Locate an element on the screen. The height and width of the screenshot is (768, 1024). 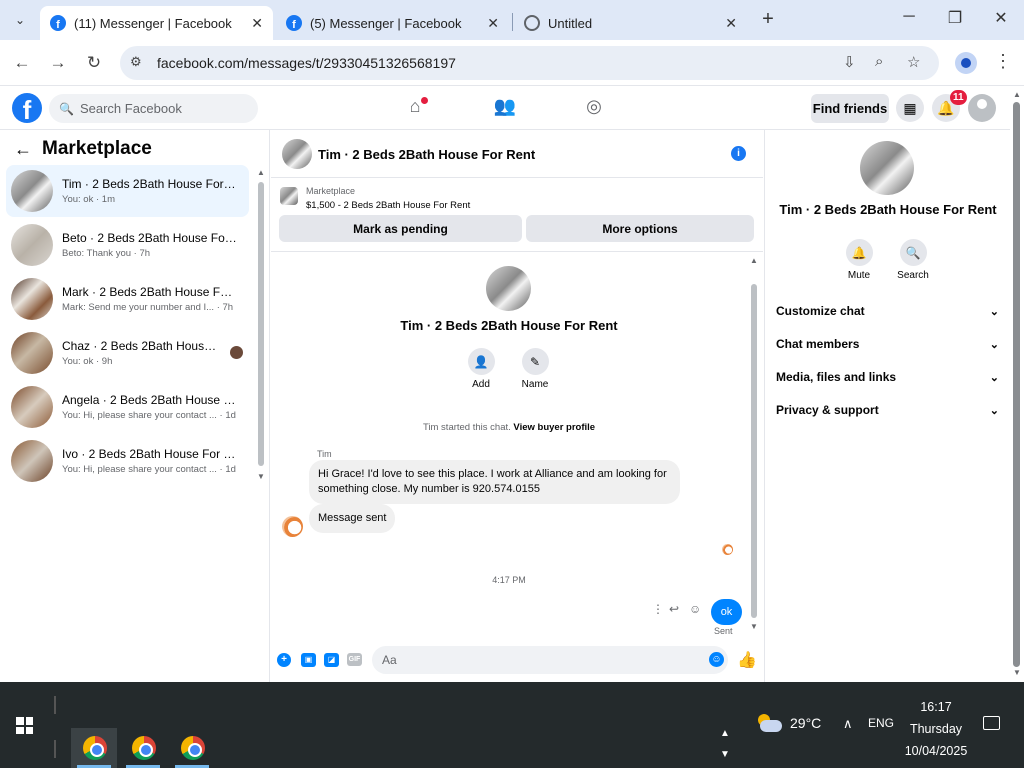
view-buyer-profile-link: View buyer profile is located at coordinates (554, 427).